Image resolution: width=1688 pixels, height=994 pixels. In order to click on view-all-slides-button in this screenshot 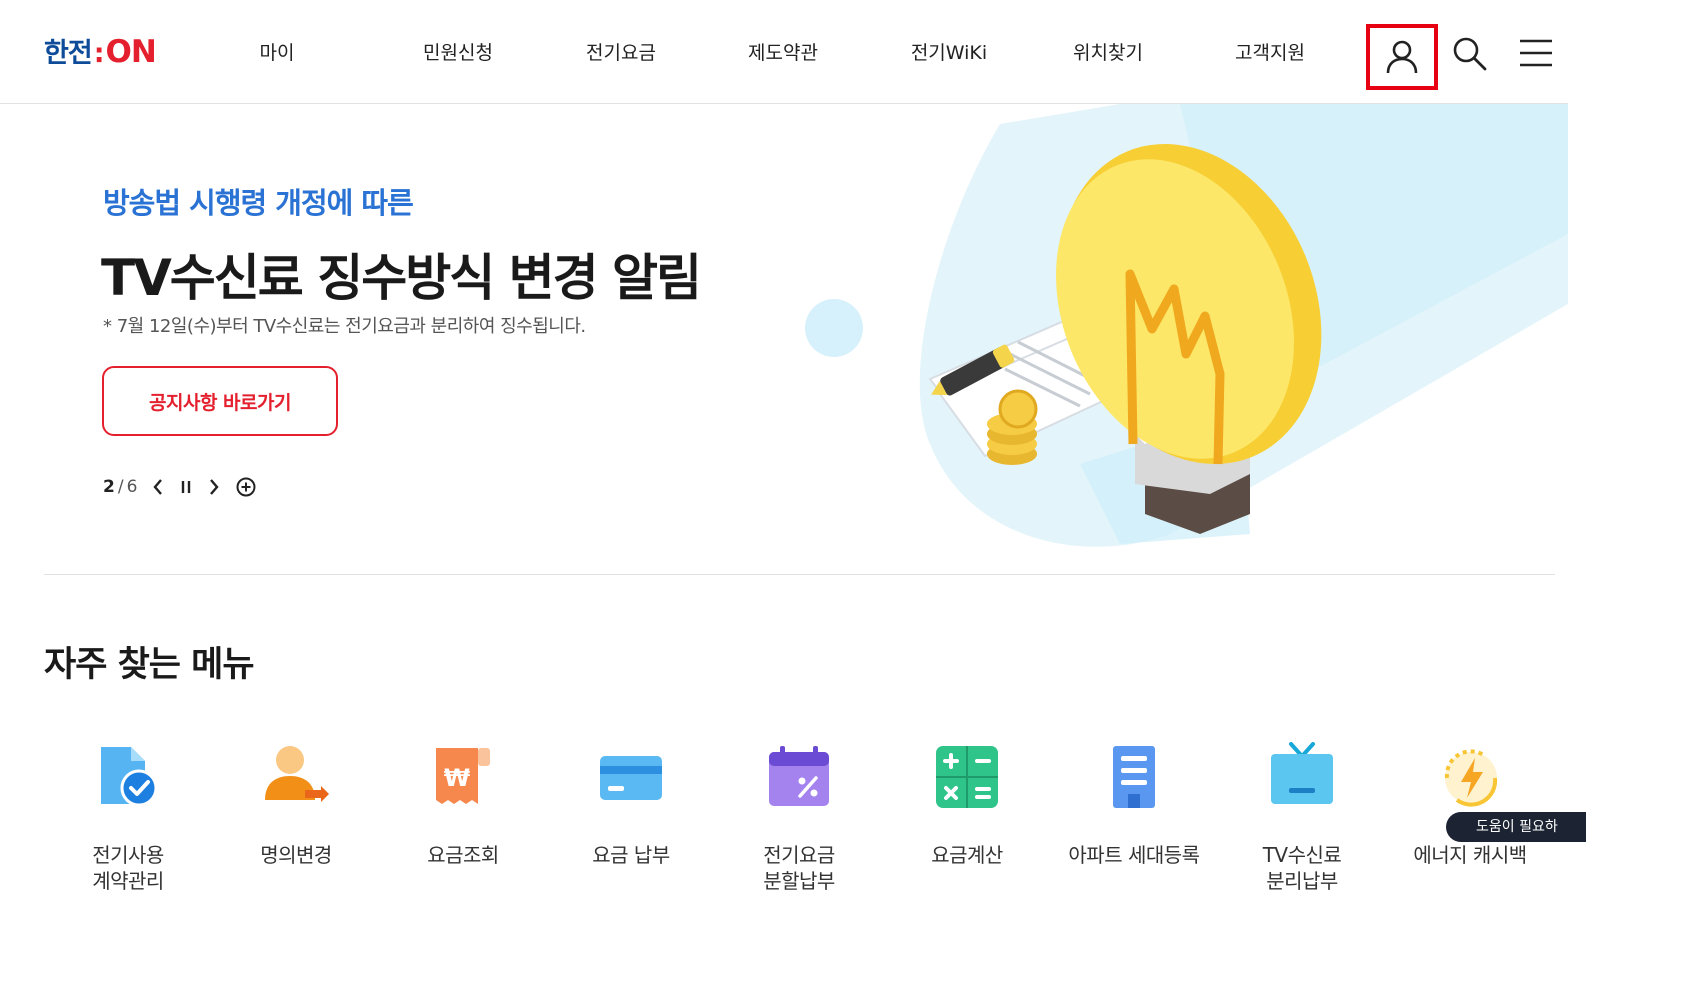, I will do `click(246, 487)`.